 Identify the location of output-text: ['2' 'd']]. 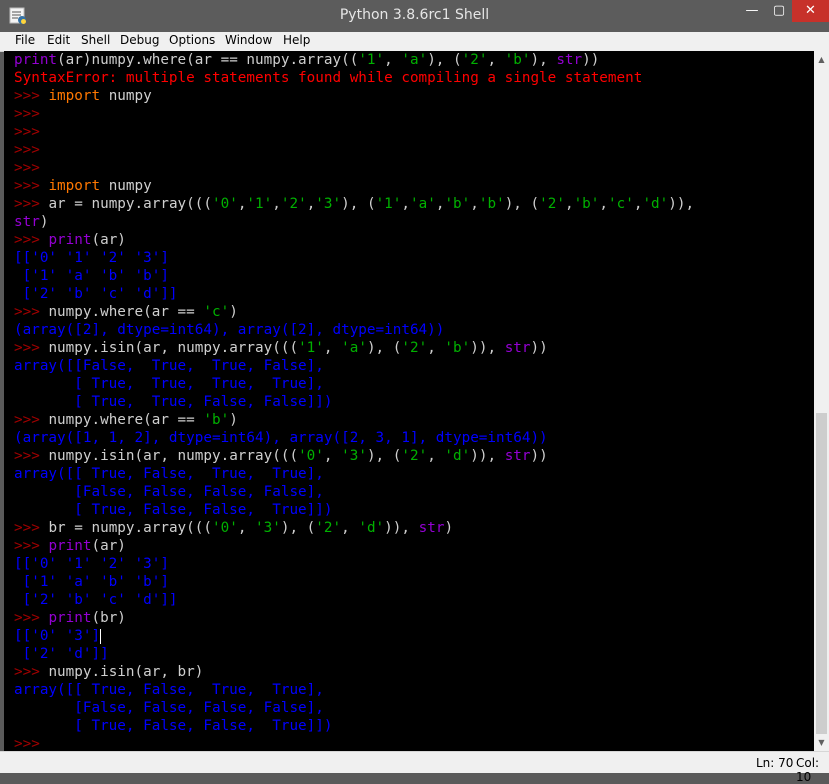
(61, 654).